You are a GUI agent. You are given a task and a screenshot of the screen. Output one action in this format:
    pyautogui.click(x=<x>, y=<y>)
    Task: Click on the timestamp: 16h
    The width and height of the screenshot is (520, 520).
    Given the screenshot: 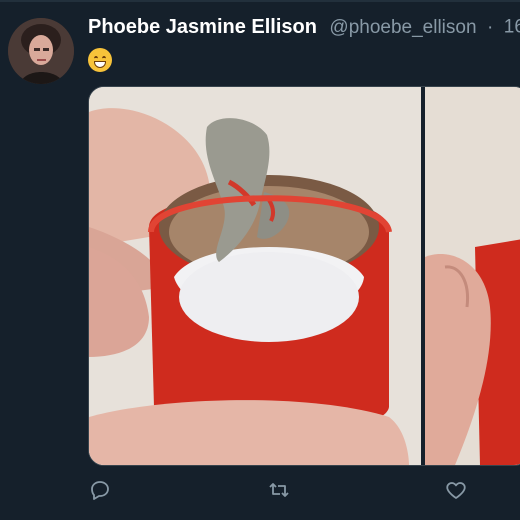 What is the action you would take?
    pyautogui.click(x=512, y=27)
    